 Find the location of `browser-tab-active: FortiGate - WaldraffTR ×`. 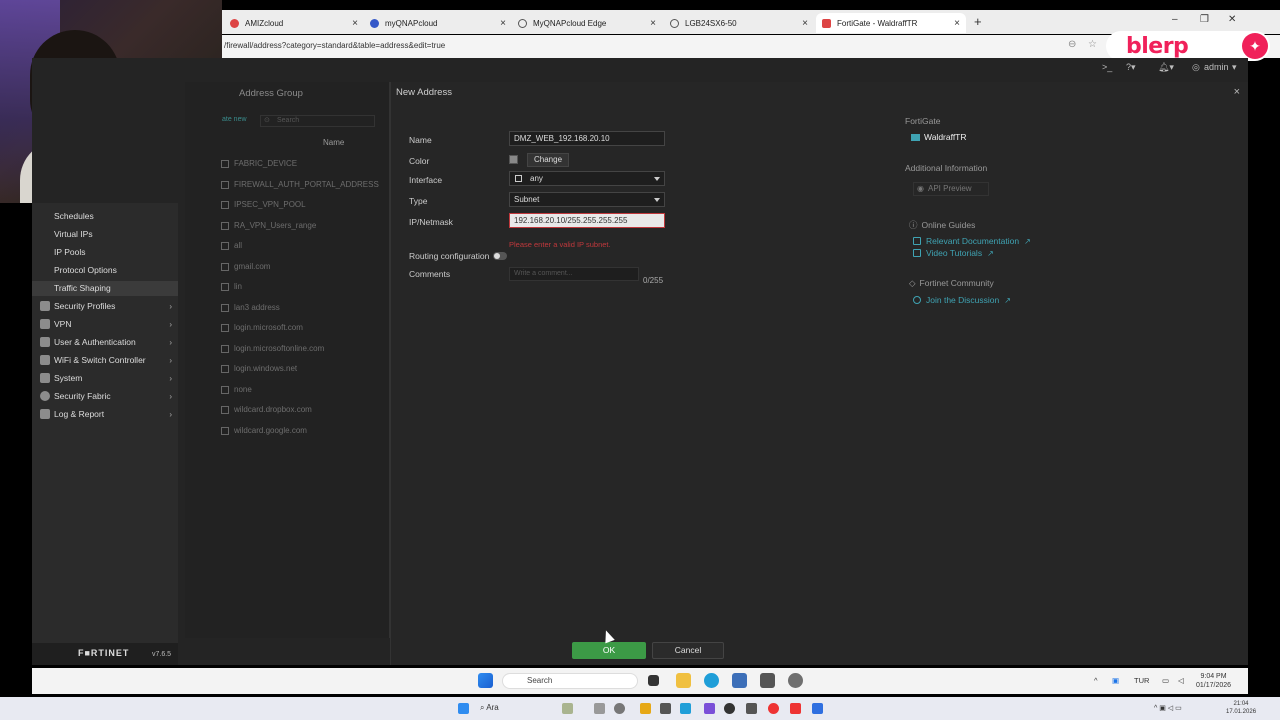

browser-tab-active: FortiGate - WaldraffTR × is located at coordinates (891, 23).